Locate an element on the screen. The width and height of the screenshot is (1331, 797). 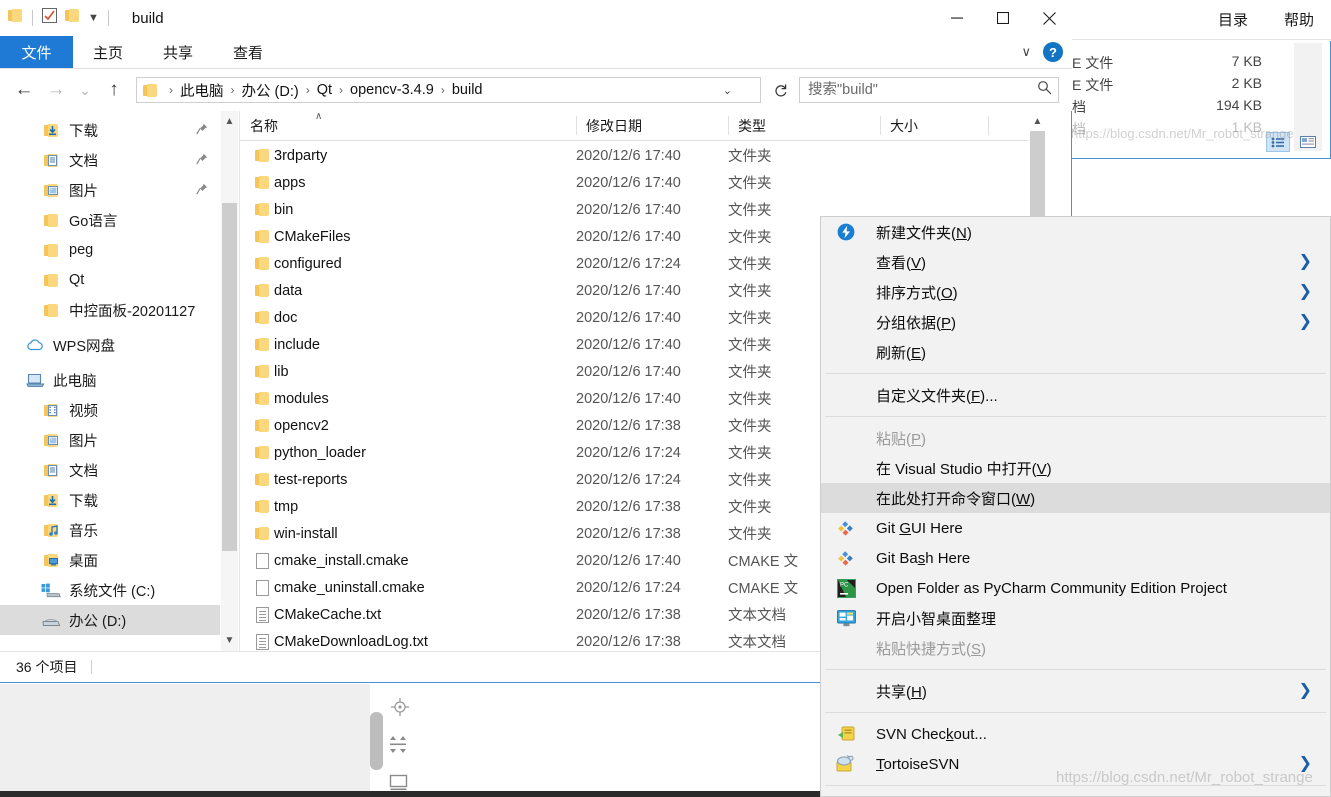
properties-icon is located at coordinates (49, 18).